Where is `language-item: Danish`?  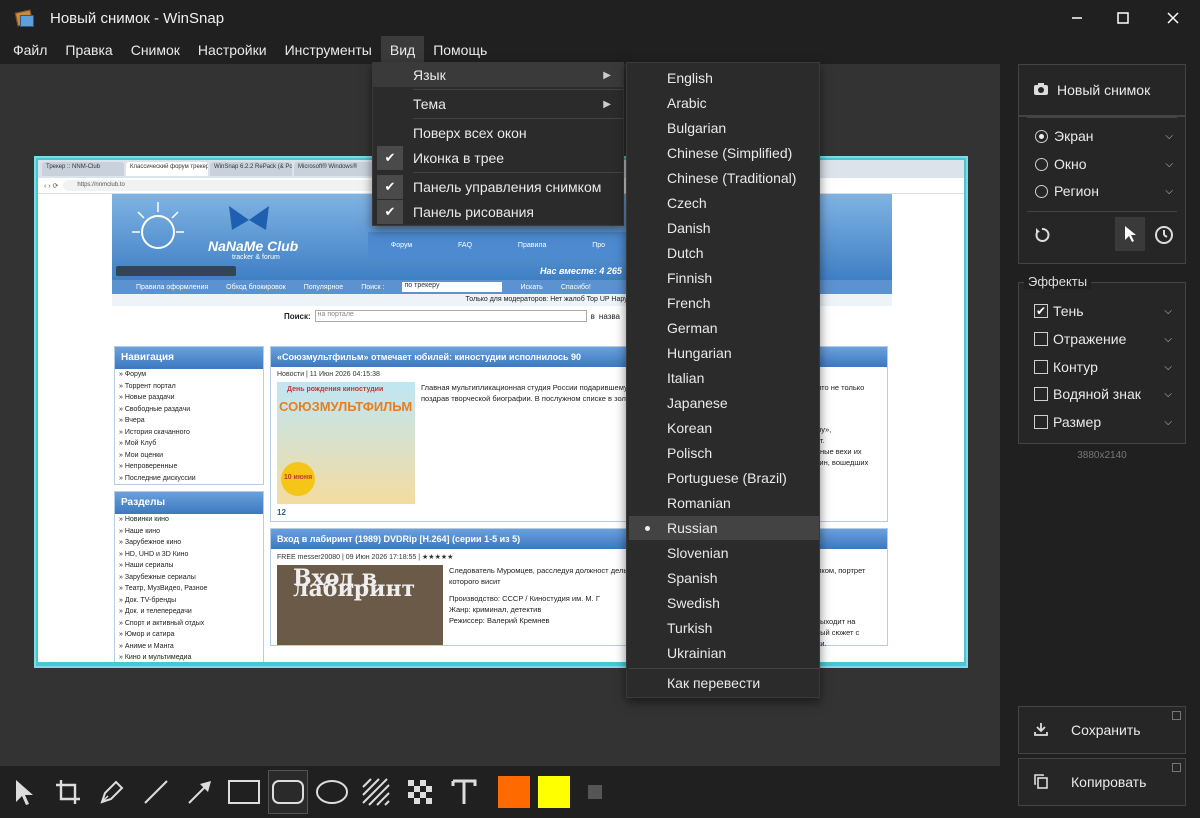
language-item: Danish is located at coordinates (724, 228).